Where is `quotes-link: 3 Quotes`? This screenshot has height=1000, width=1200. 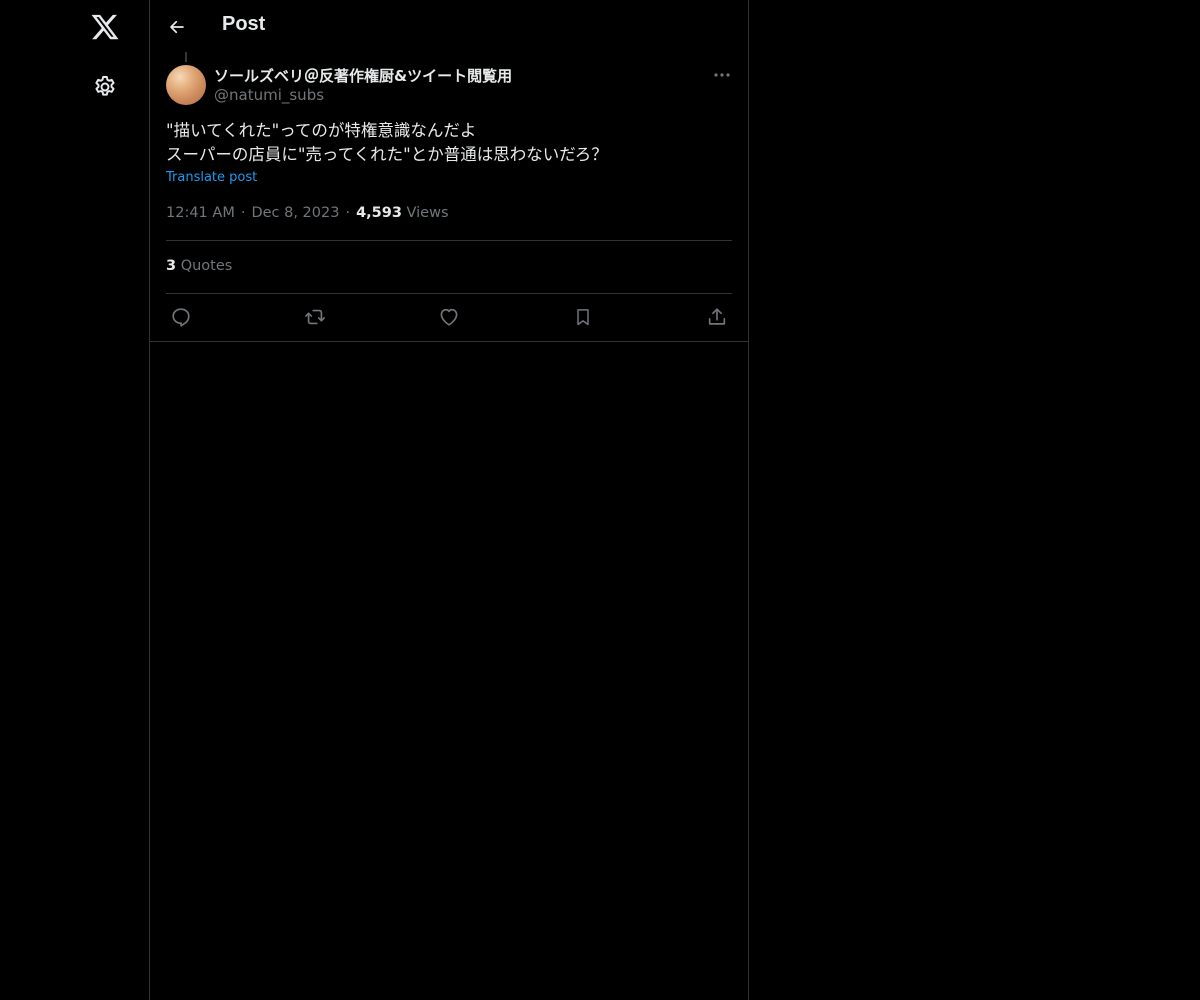 quotes-link: 3 Quotes is located at coordinates (199, 266).